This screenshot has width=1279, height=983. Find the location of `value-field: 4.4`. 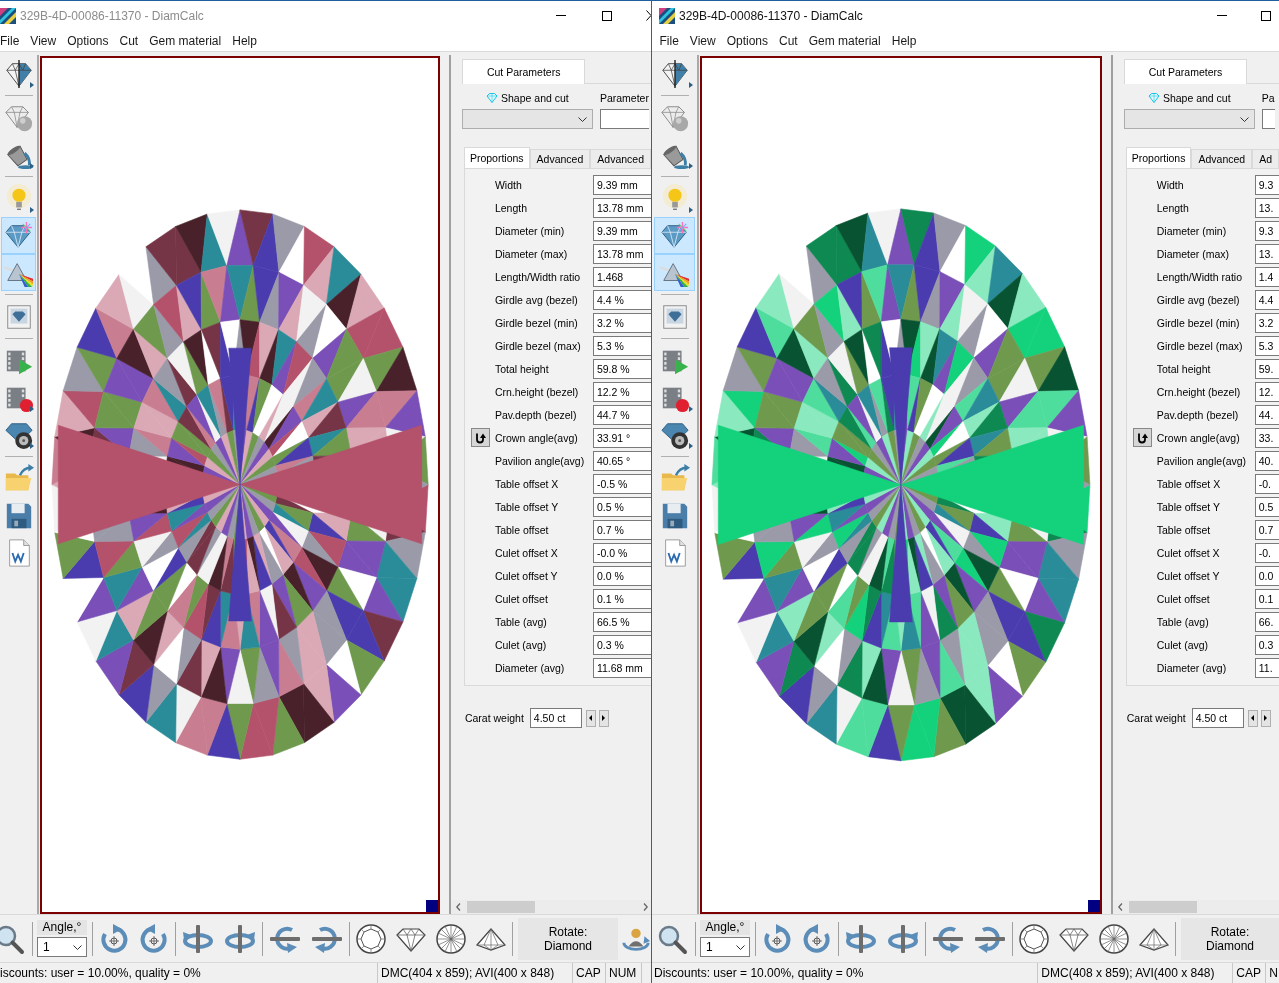

value-field: 4.4 is located at coordinates (1266, 299).